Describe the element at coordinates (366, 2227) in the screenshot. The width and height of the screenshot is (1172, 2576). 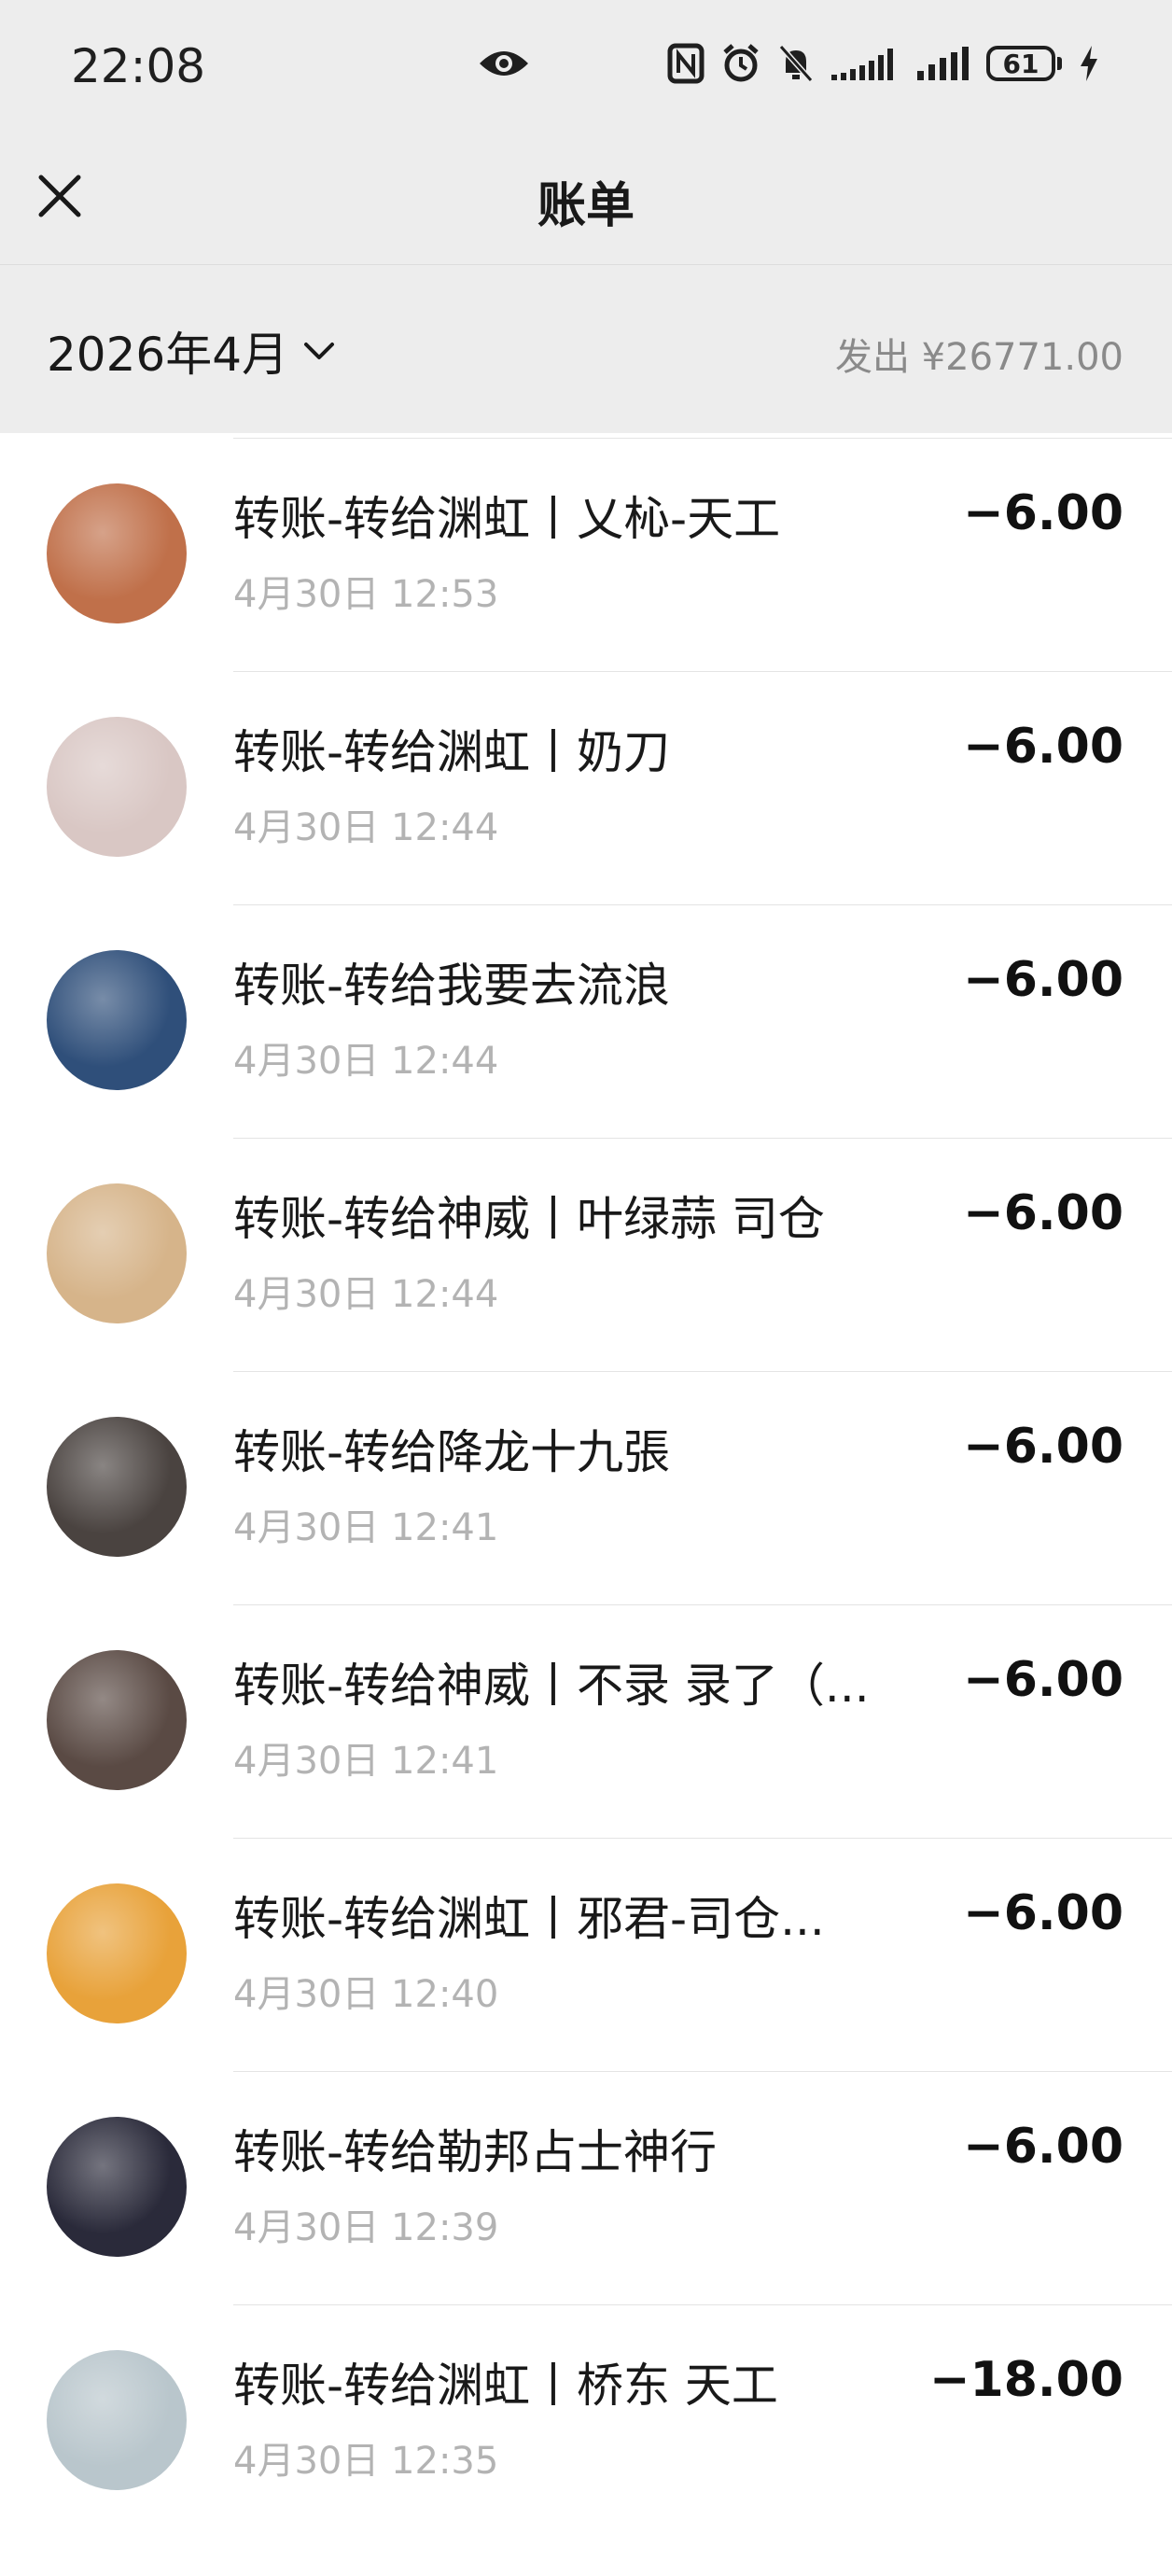
I see `transaction-time: 4月30日 12:39` at that location.